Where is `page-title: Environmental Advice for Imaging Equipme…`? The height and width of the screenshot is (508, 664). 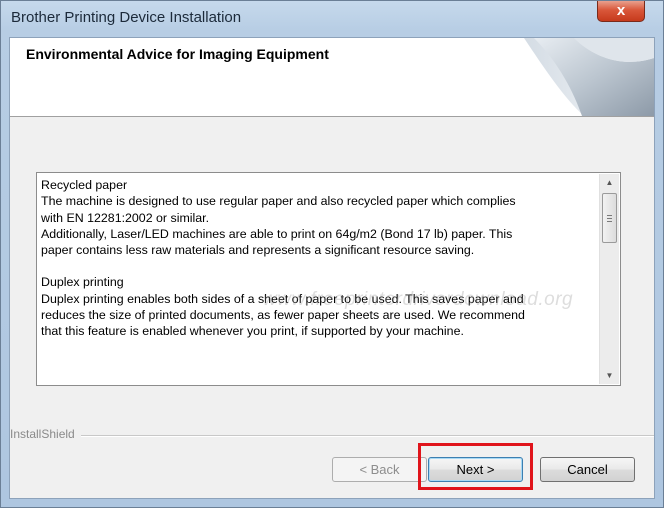
page-title: Environmental Advice for Imaging Equipme… is located at coordinates (177, 54).